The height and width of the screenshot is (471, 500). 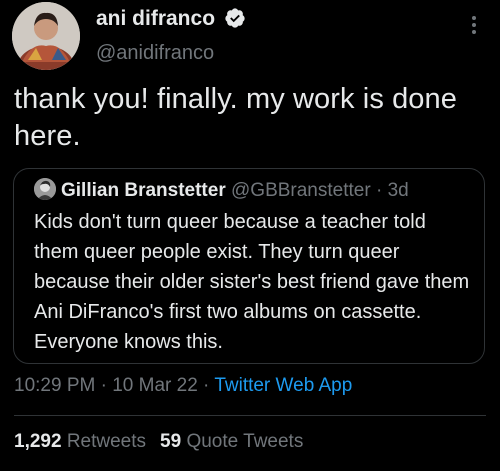 I want to click on retweets-label: Retweets, so click(x=106, y=441).